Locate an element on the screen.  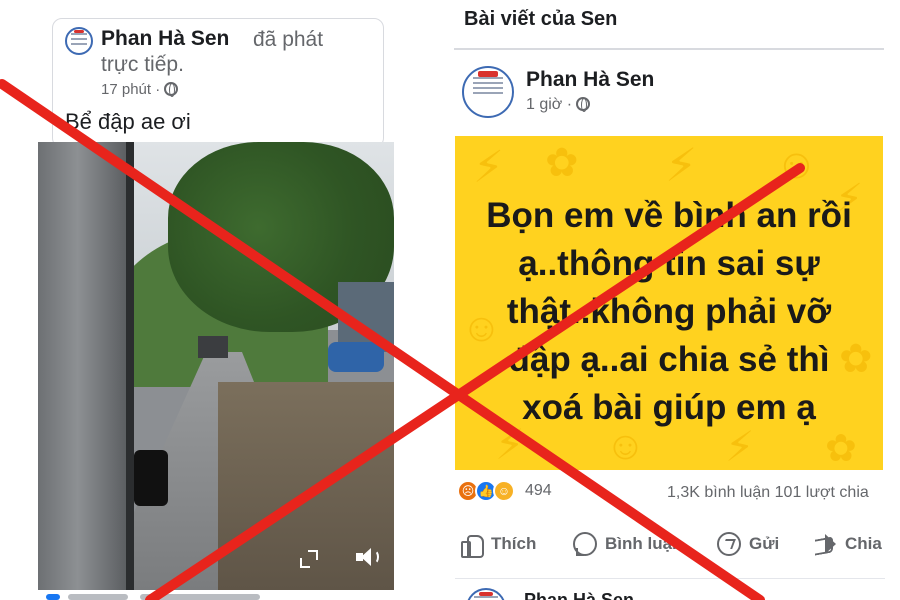
post-timestamp: 1 giờ · is located at coordinates (558, 105).